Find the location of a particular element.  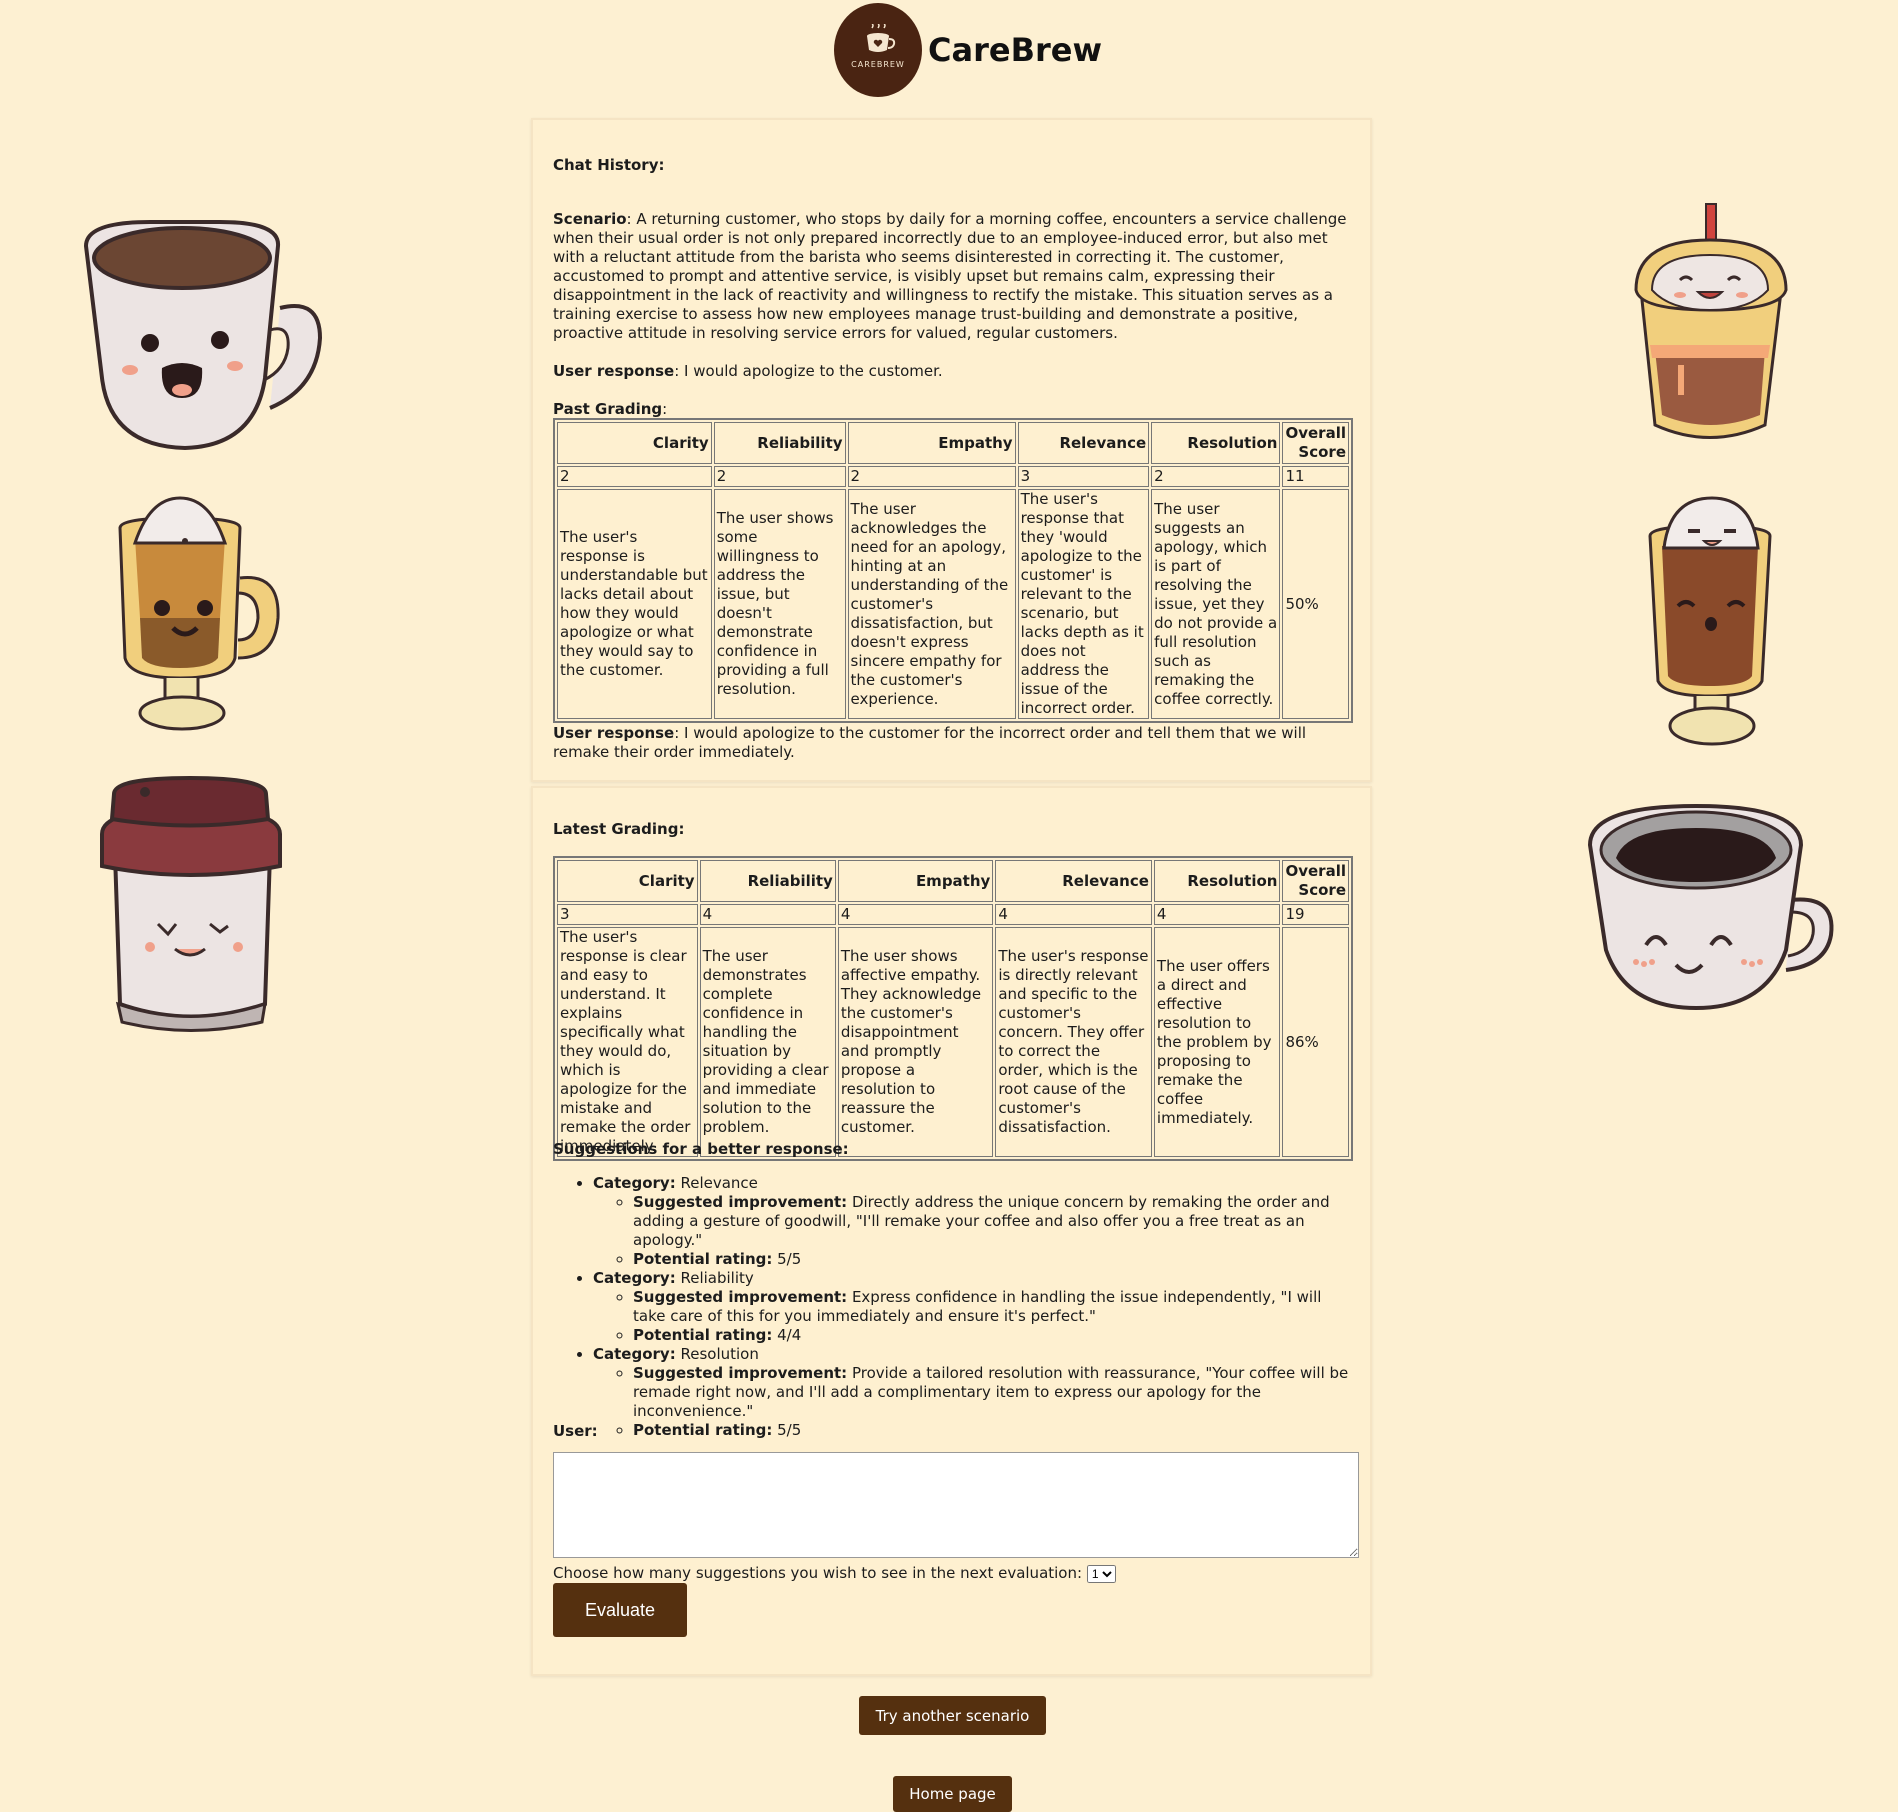

score-cell: 19 is located at coordinates (1315, 914).